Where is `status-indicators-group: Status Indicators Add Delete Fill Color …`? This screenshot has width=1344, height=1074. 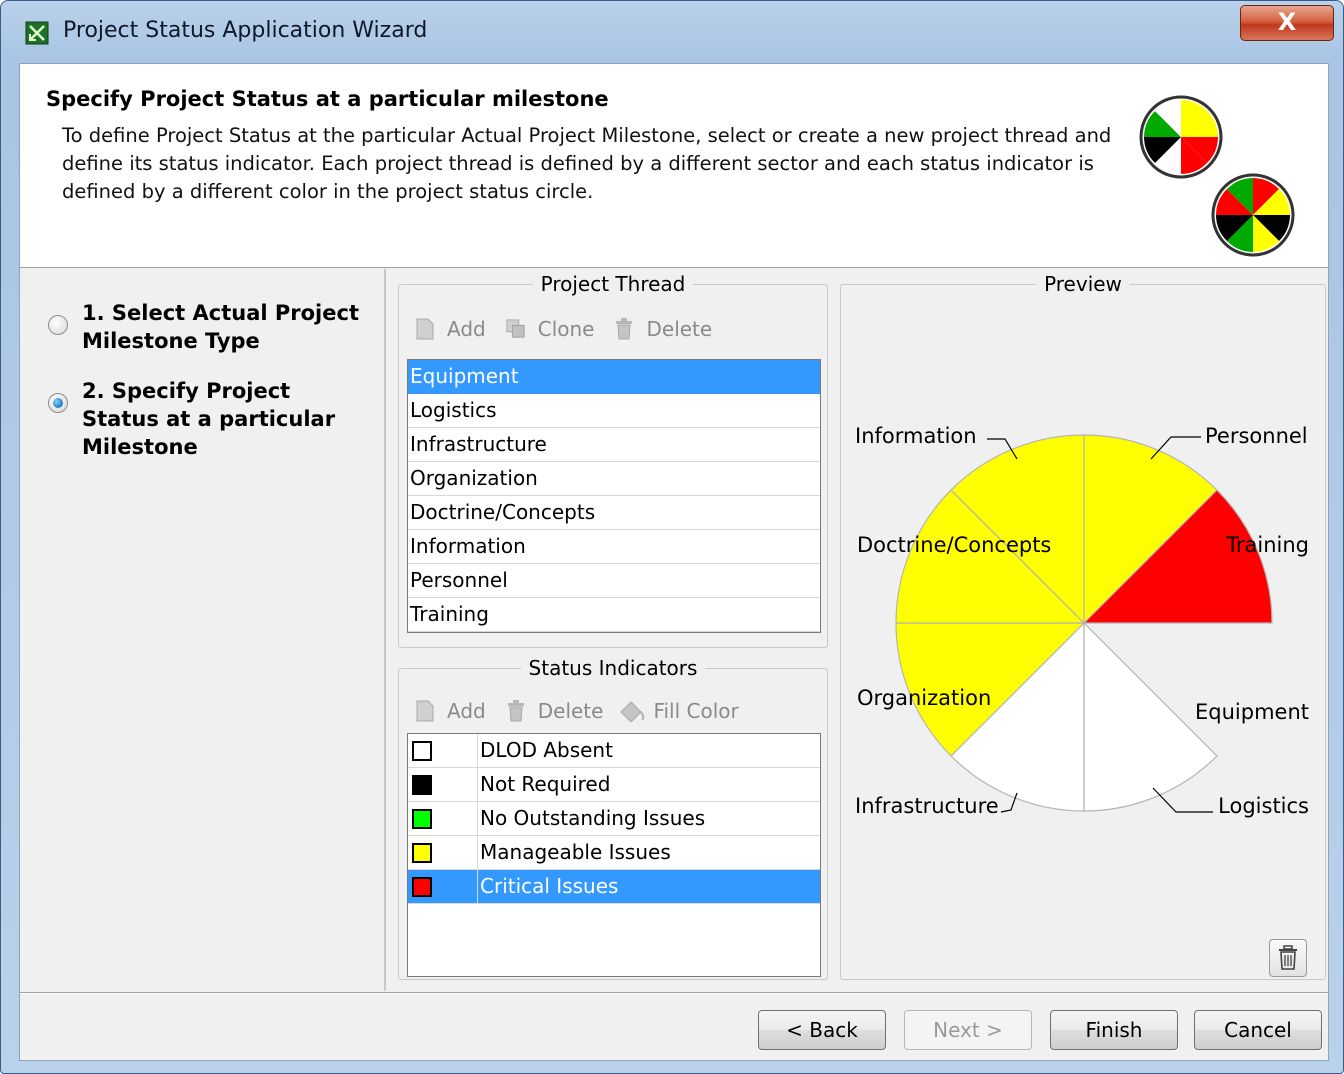 status-indicators-group: Status Indicators Add Delete Fill Color … is located at coordinates (613, 818).